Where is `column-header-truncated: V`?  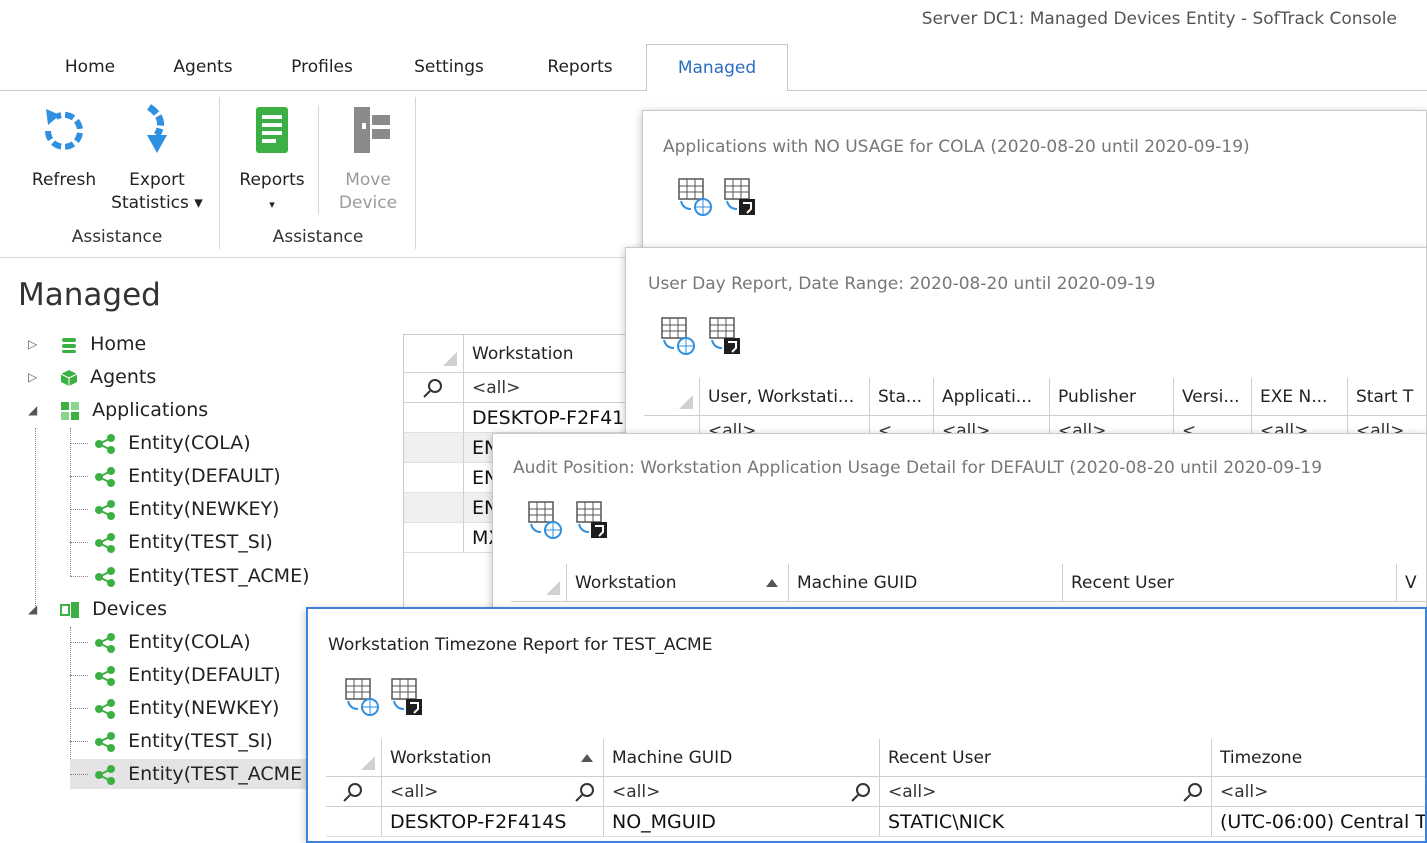 column-header-truncated: V is located at coordinates (1411, 583).